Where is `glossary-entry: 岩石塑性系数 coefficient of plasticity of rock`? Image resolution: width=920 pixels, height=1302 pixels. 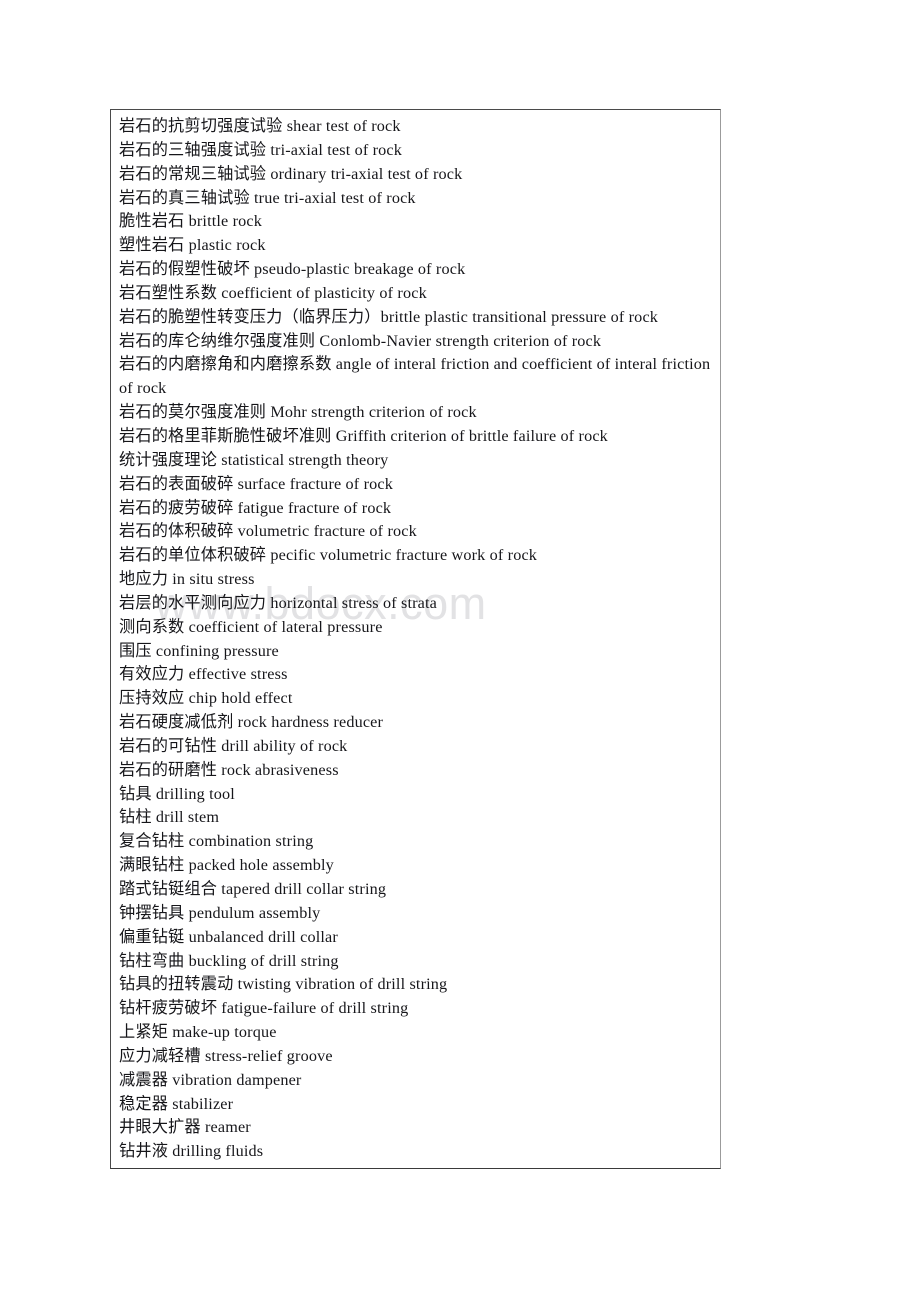 glossary-entry: 岩石塑性系数 coefficient of plasticity of rock is located at coordinates (273, 292).